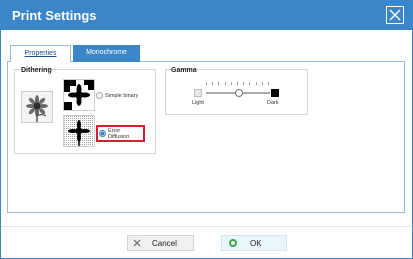 The height and width of the screenshot is (259, 413). Describe the element at coordinates (122, 95) in the screenshot. I see `simple-binary-label: Simple binary` at that location.